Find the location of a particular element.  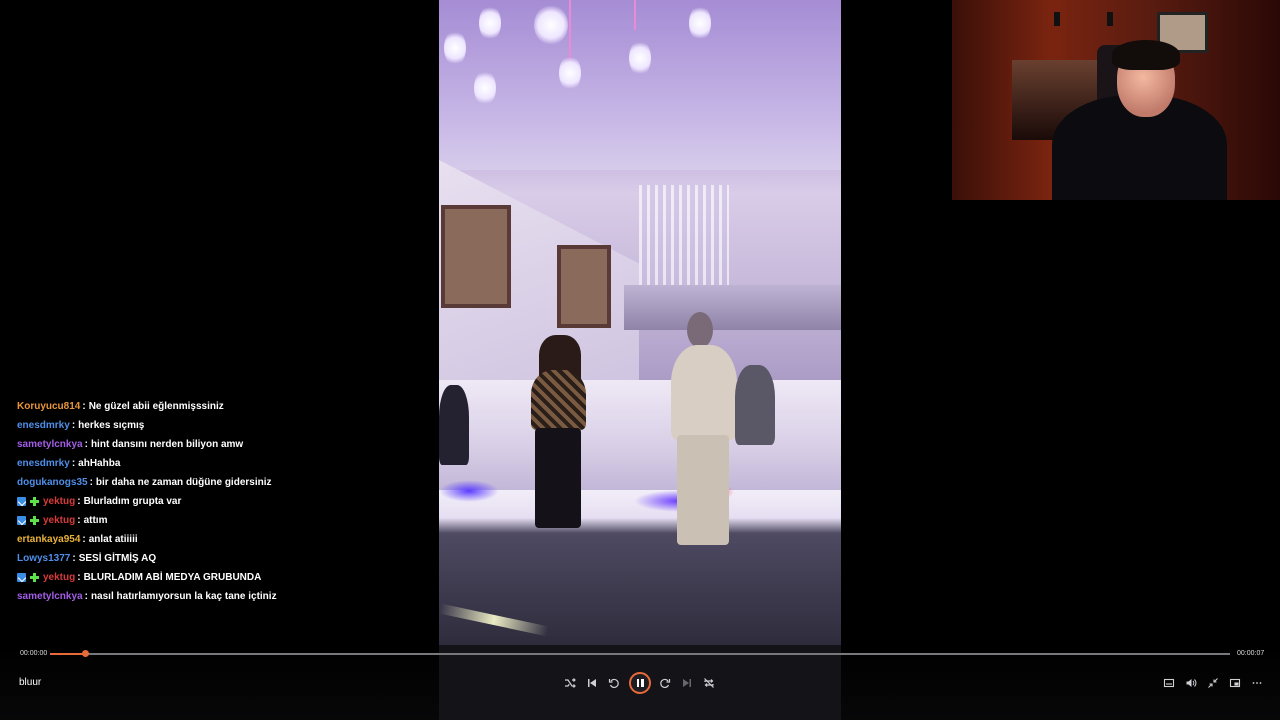

chat-message: enesdmrky: herkes sıçmış is located at coordinates (217, 425).